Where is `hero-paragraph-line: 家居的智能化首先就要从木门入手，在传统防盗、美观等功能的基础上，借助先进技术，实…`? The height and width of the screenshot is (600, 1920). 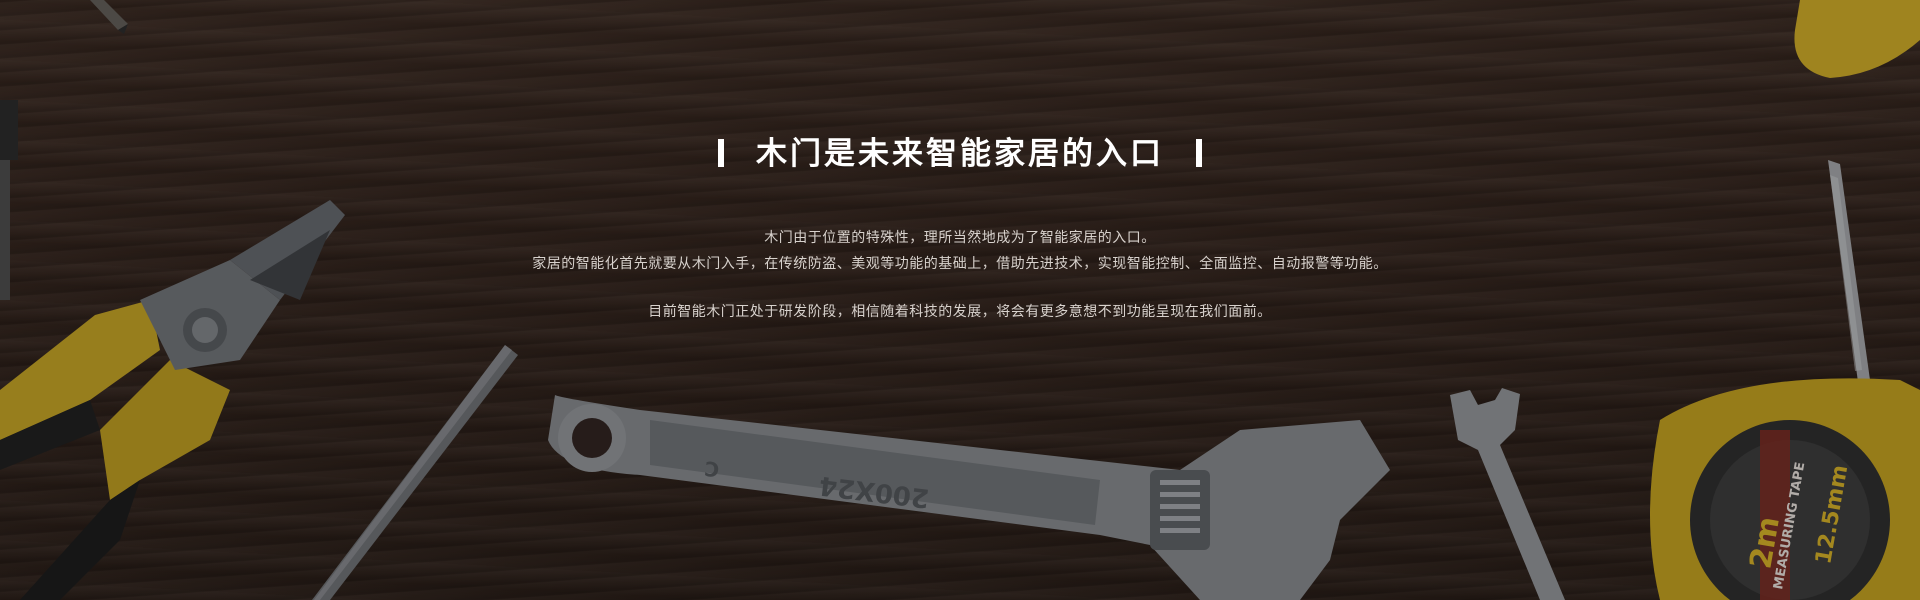 hero-paragraph-line: 家居的智能化首先就要从木门入手，在传统防盗、美观等功能的基础上，借助先进技术，实… is located at coordinates (960, 264).